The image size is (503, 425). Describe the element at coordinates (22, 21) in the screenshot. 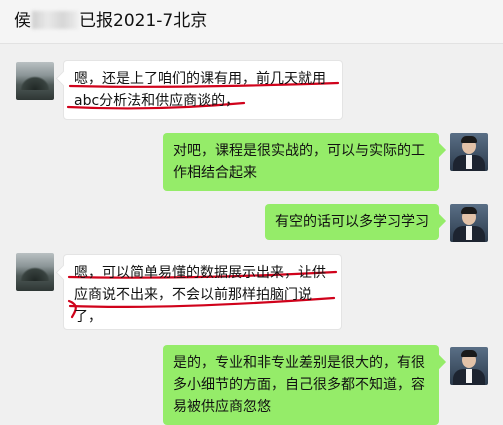

I see `chat-title-prefix: 侯` at that location.